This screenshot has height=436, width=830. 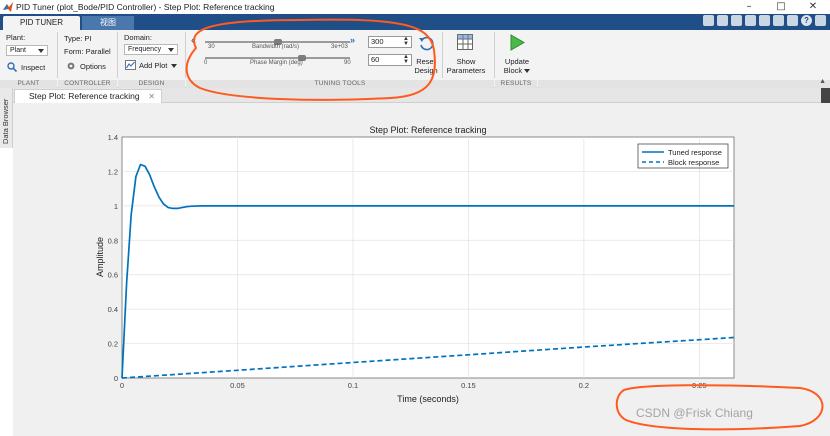 What do you see at coordinates (100, 257) in the screenshot?
I see `y-axis-label: Amplitude` at bounding box center [100, 257].